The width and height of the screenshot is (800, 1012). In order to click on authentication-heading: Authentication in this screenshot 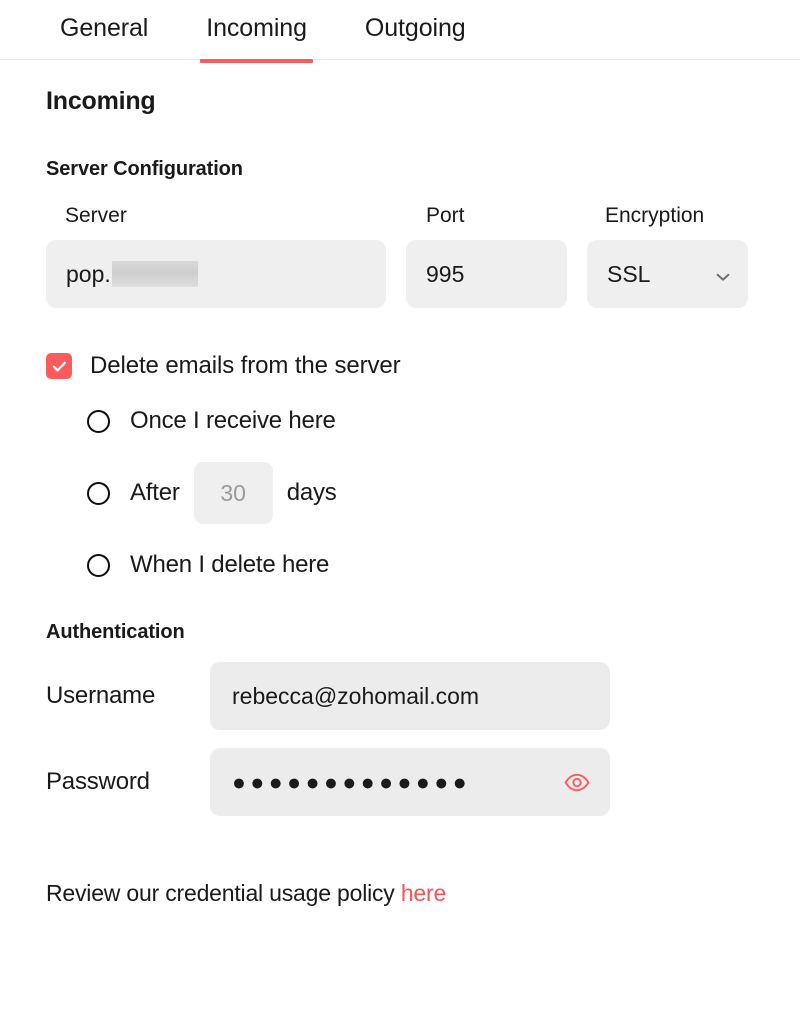, I will do `click(115, 632)`.